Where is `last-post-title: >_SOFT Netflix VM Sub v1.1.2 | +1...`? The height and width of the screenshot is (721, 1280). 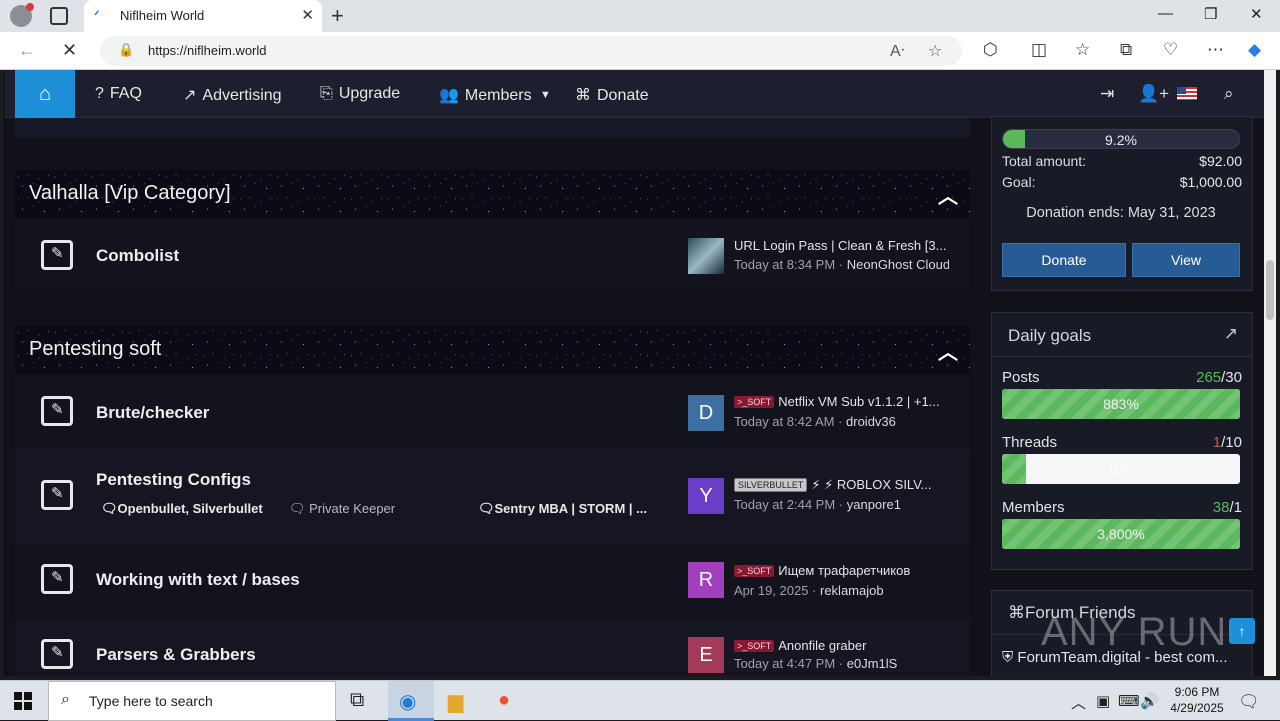
last-post-title: >_SOFT Netflix VM Sub v1.1.2 | +1... is located at coordinates (841, 401).